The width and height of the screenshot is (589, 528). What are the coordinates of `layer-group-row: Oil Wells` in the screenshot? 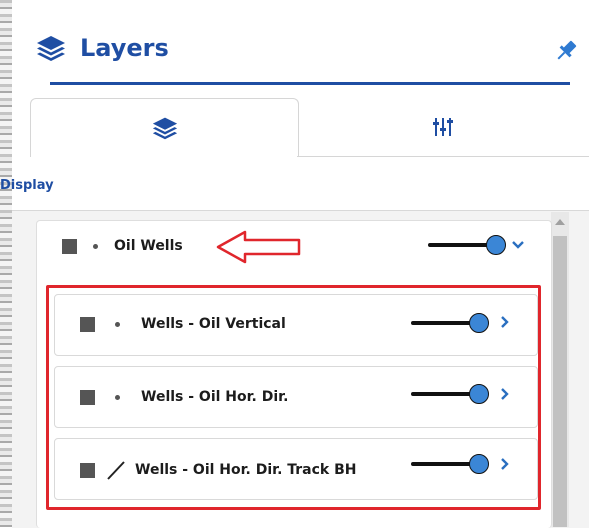 It's located at (122, 246).